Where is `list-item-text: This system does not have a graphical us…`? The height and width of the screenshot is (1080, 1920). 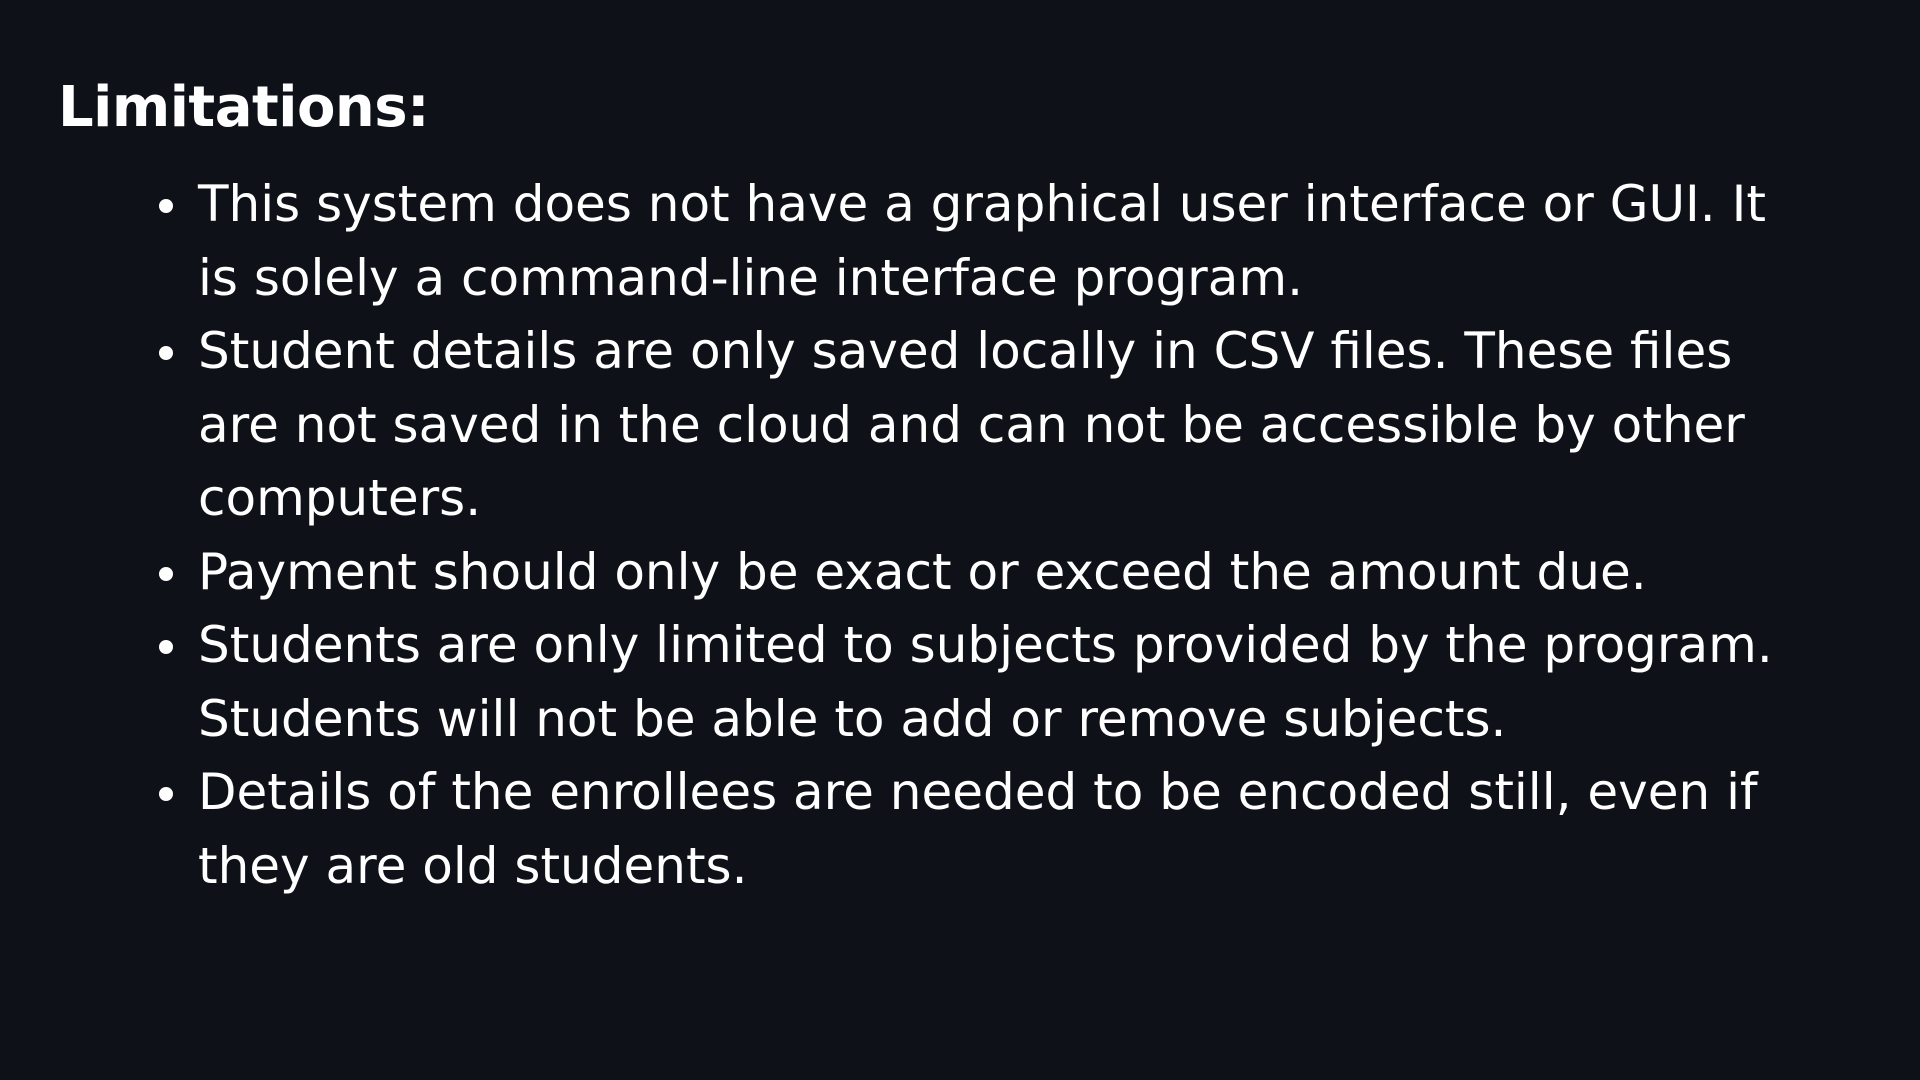 list-item-text: This system does not have a graphical us… is located at coordinates (982, 241).